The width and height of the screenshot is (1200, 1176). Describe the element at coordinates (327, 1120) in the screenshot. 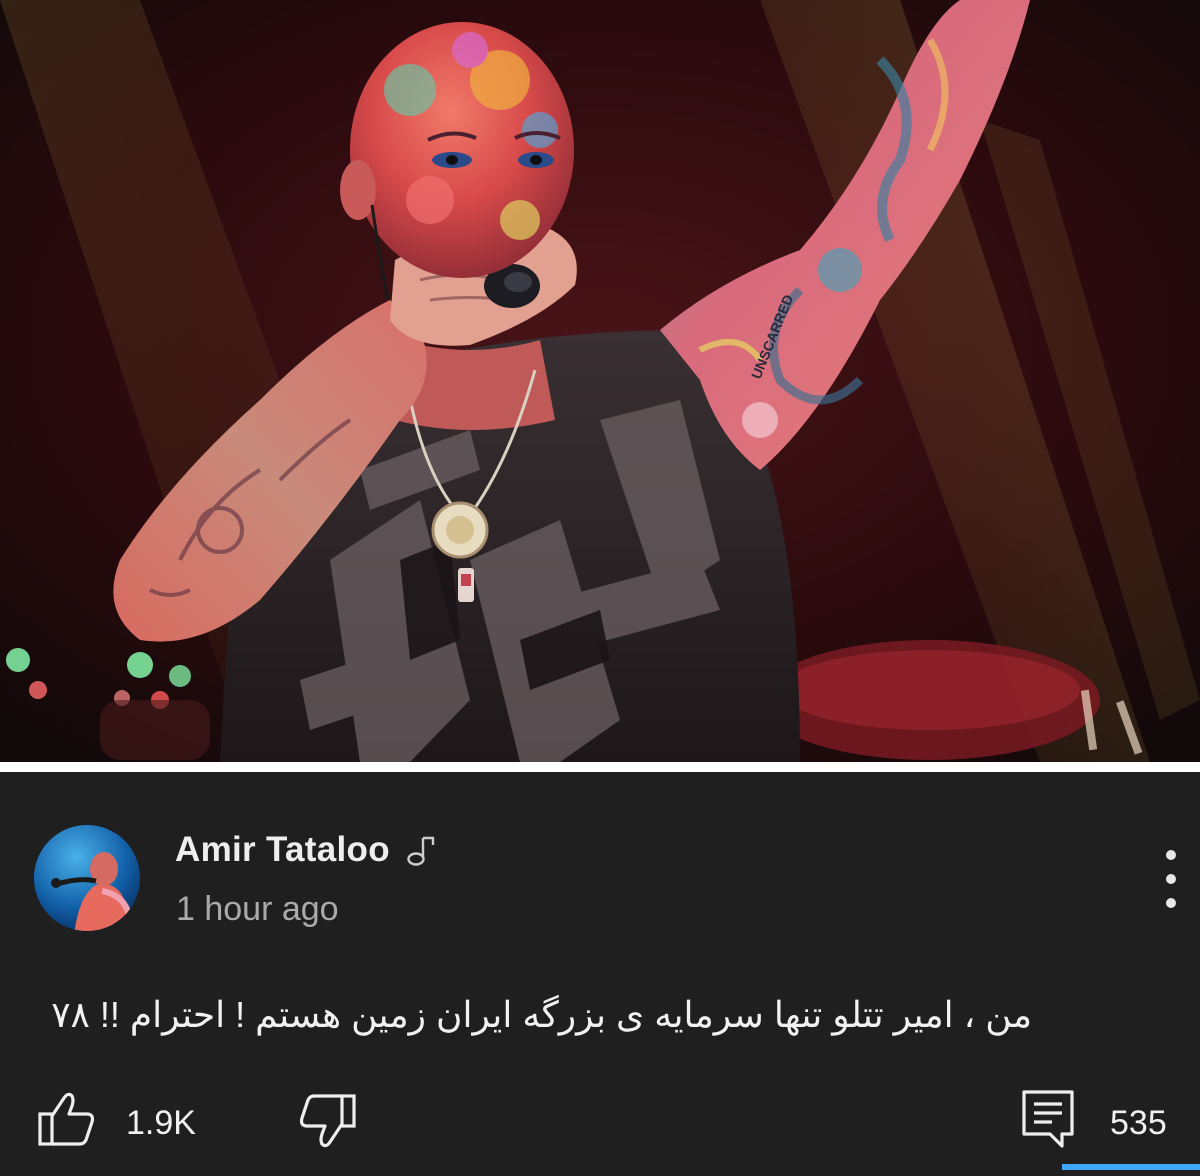

I see `thumbs-down-icon` at that location.